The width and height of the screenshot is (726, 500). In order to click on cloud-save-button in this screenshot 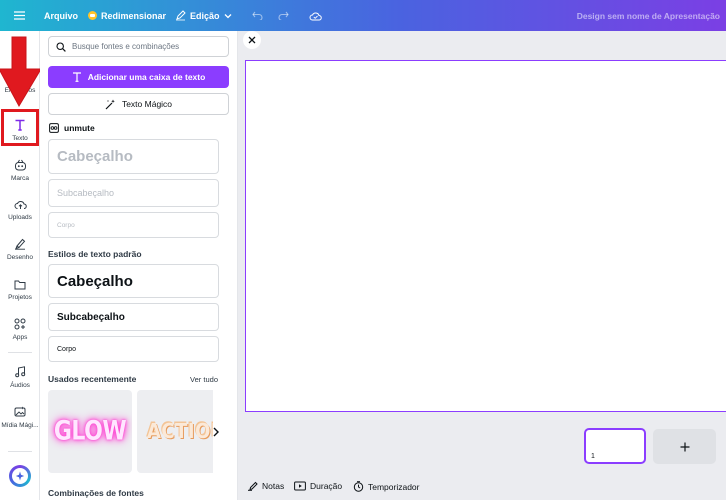, I will do `click(315, 15)`.